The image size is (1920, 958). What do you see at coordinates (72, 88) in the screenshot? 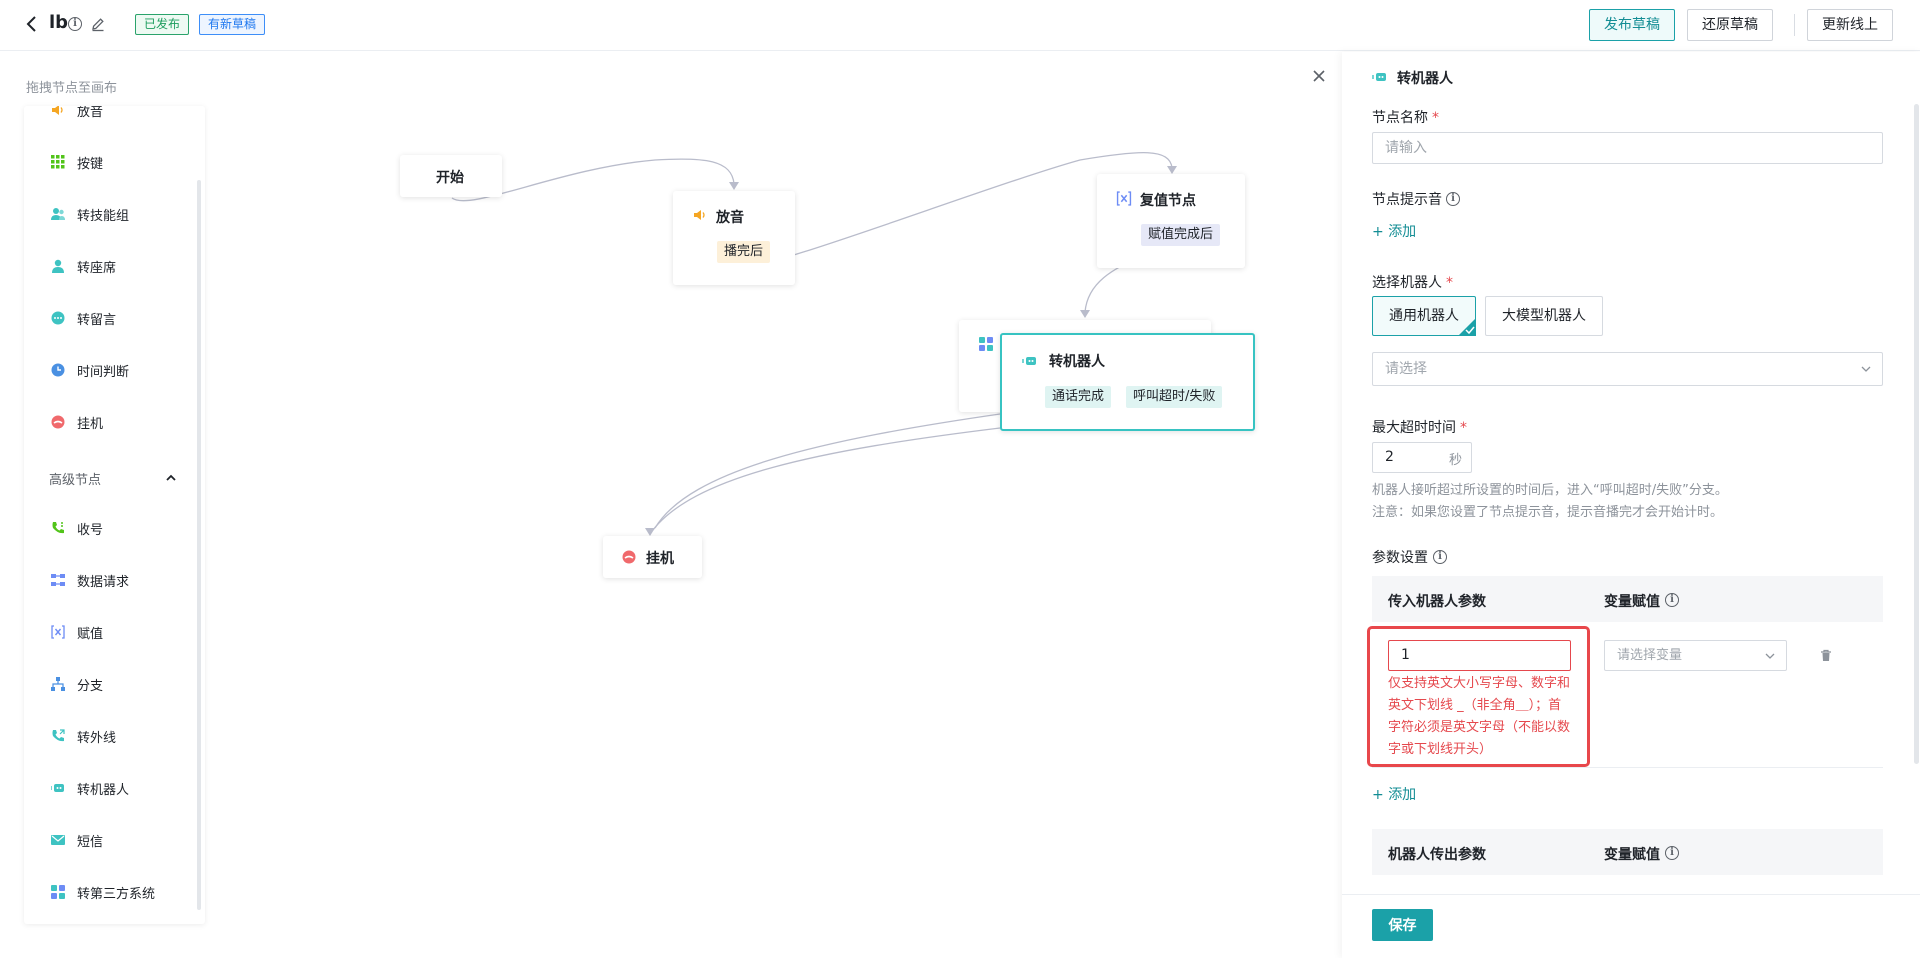
I see `palette-hint: 拖拽节点至画布` at bounding box center [72, 88].